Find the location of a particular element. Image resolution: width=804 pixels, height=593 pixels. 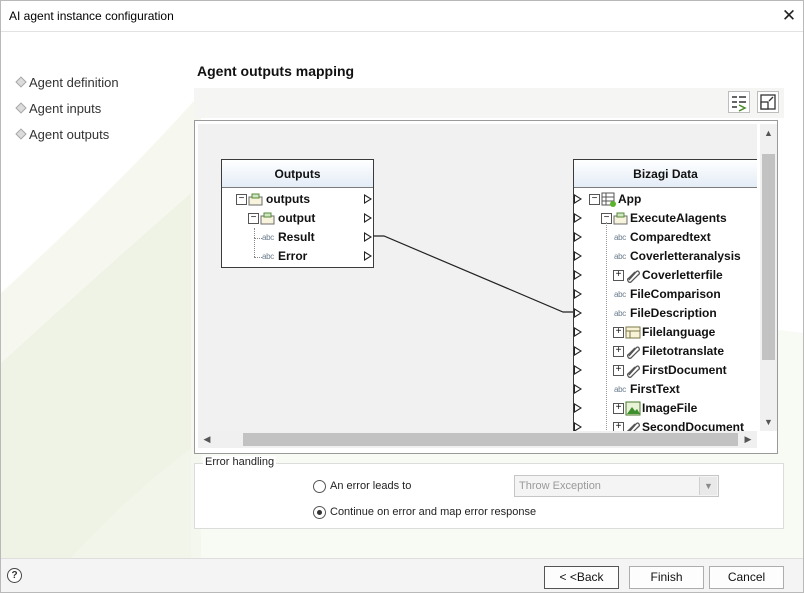

mapping-toolbar is located at coordinates (489, 103).